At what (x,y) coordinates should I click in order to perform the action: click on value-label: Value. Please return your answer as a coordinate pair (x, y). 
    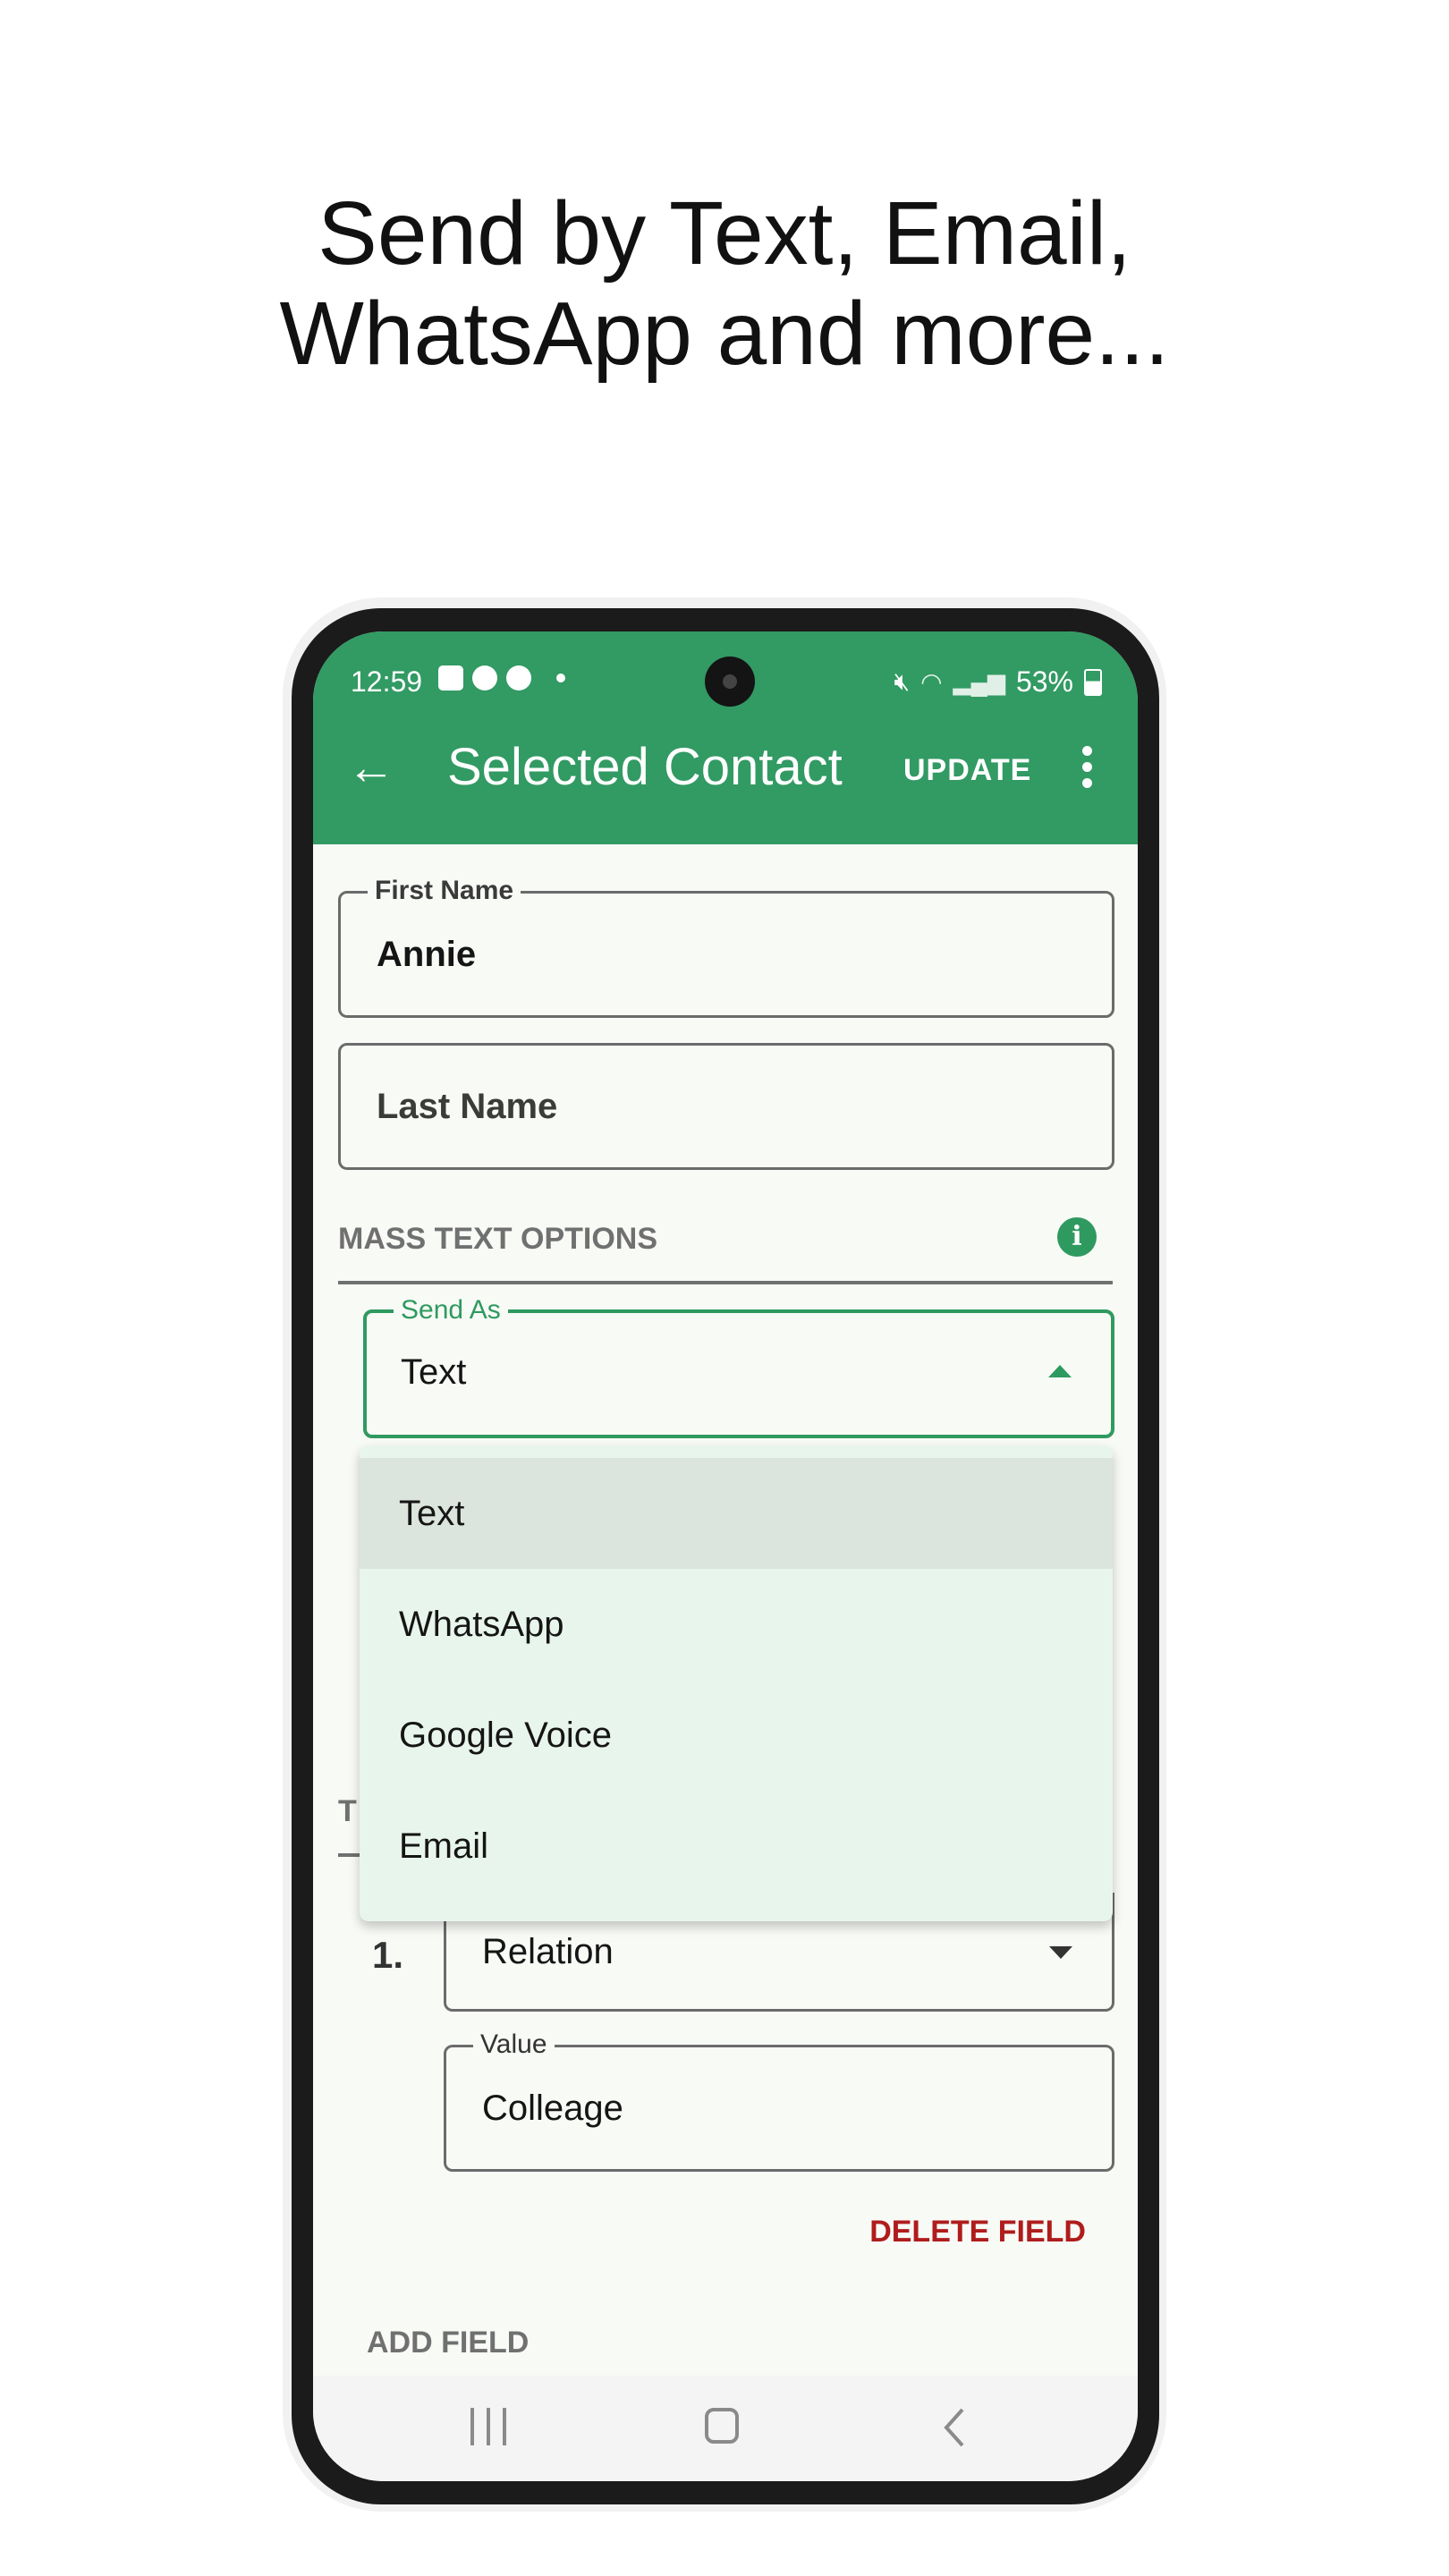
    Looking at the image, I should click on (514, 2044).